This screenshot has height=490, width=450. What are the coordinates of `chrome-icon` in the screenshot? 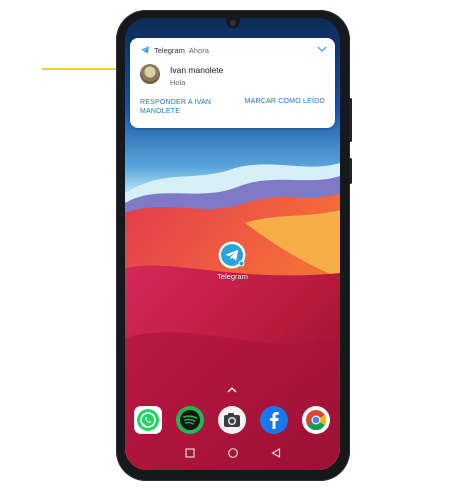 It's located at (316, 420).